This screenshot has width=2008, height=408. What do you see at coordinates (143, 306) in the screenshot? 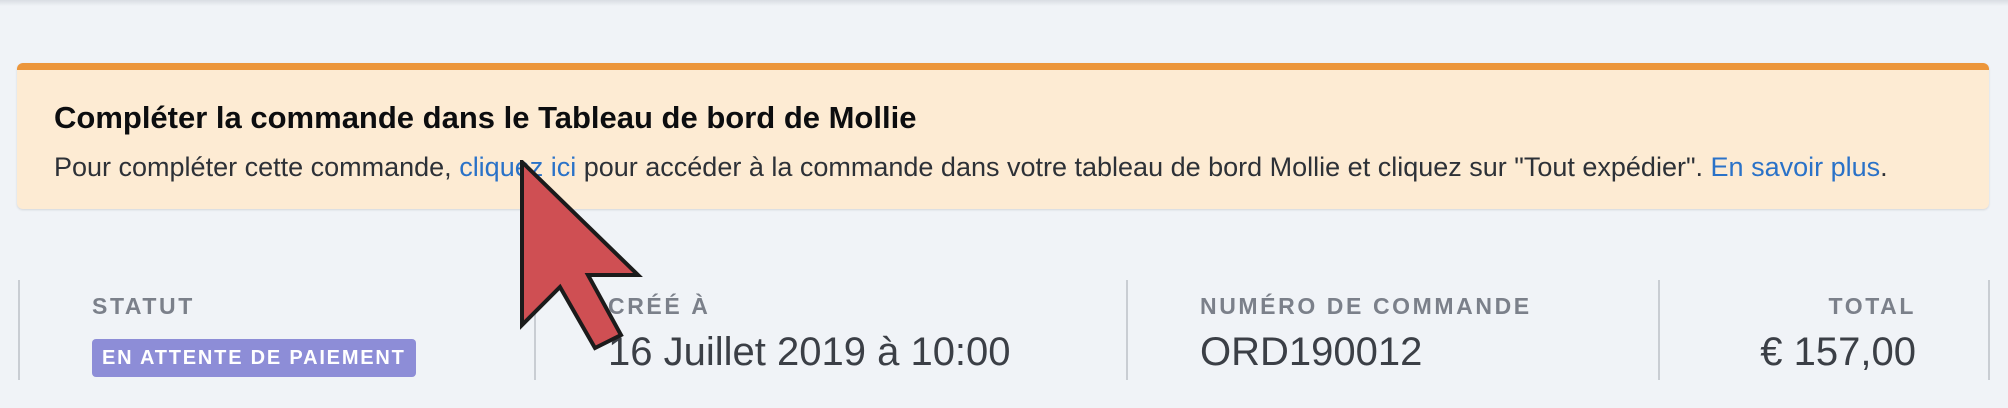
I see `status-label: STATUT` at bounding box center [143, 306].